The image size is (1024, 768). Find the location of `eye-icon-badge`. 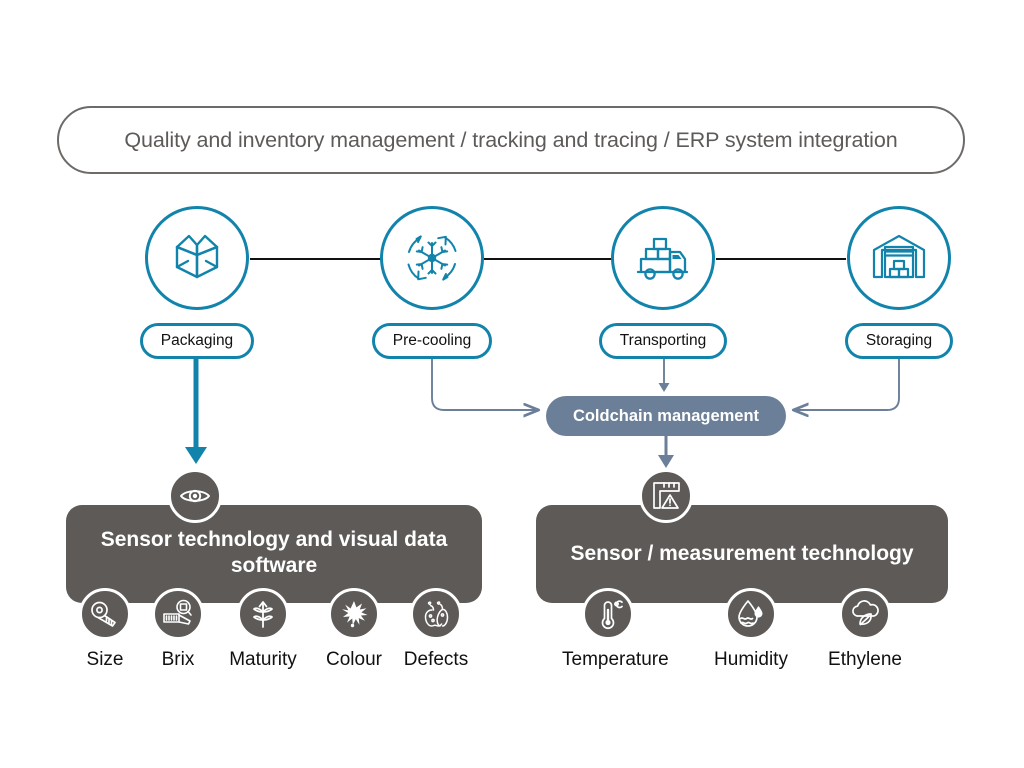

eye-icon-badge is located at coordinates (195, 496).